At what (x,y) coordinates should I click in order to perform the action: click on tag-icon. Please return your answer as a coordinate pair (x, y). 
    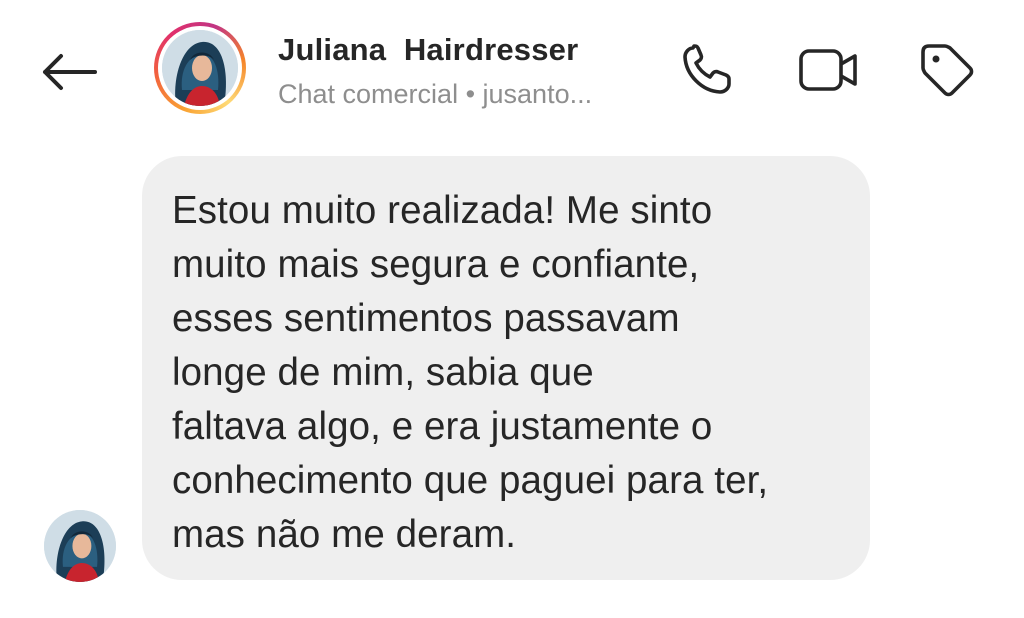
    Looking at the image, I should click on (947, 70).